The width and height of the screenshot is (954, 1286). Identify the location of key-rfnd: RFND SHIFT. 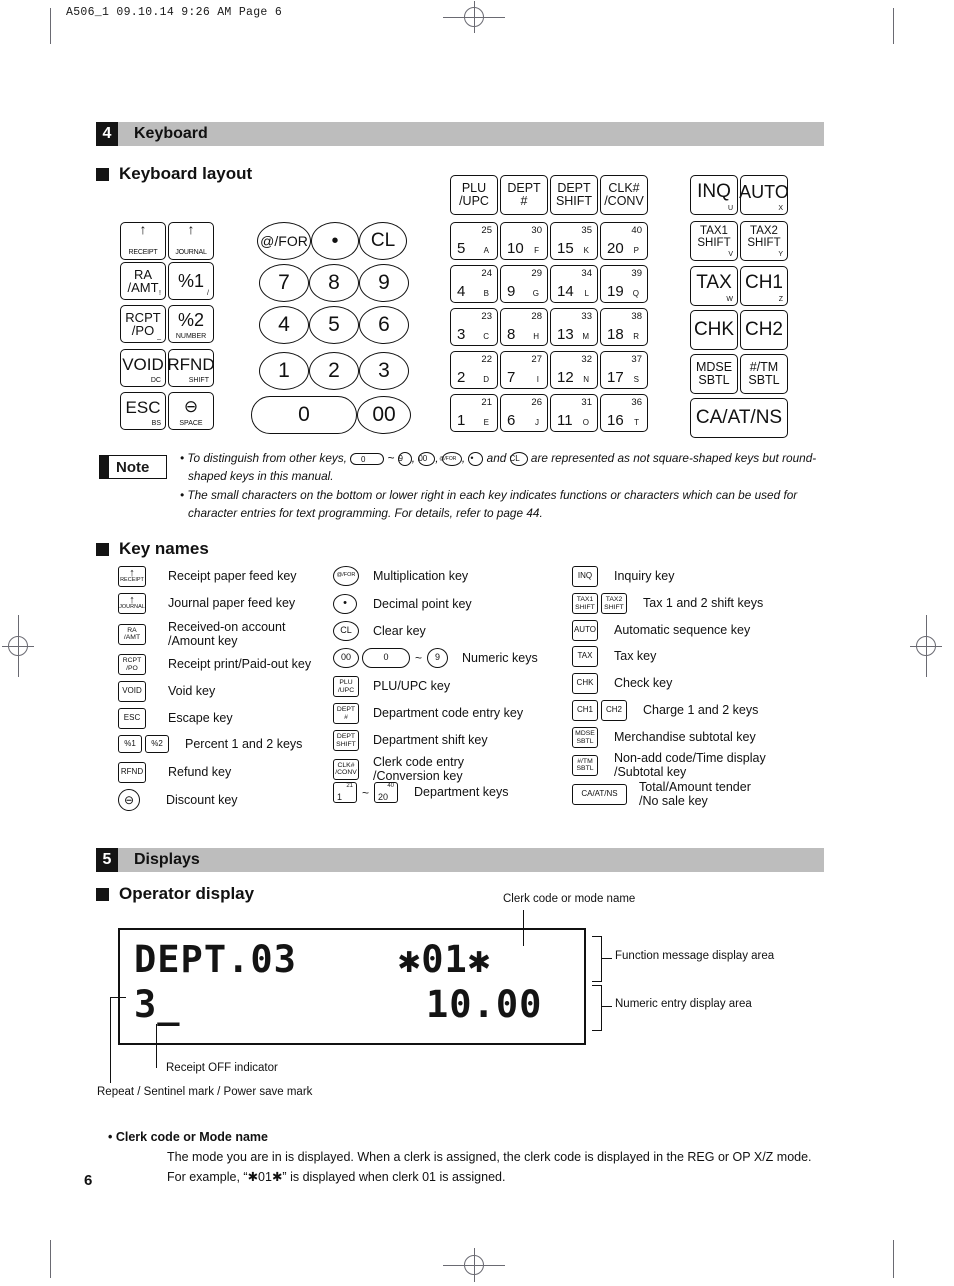
(191, 368).